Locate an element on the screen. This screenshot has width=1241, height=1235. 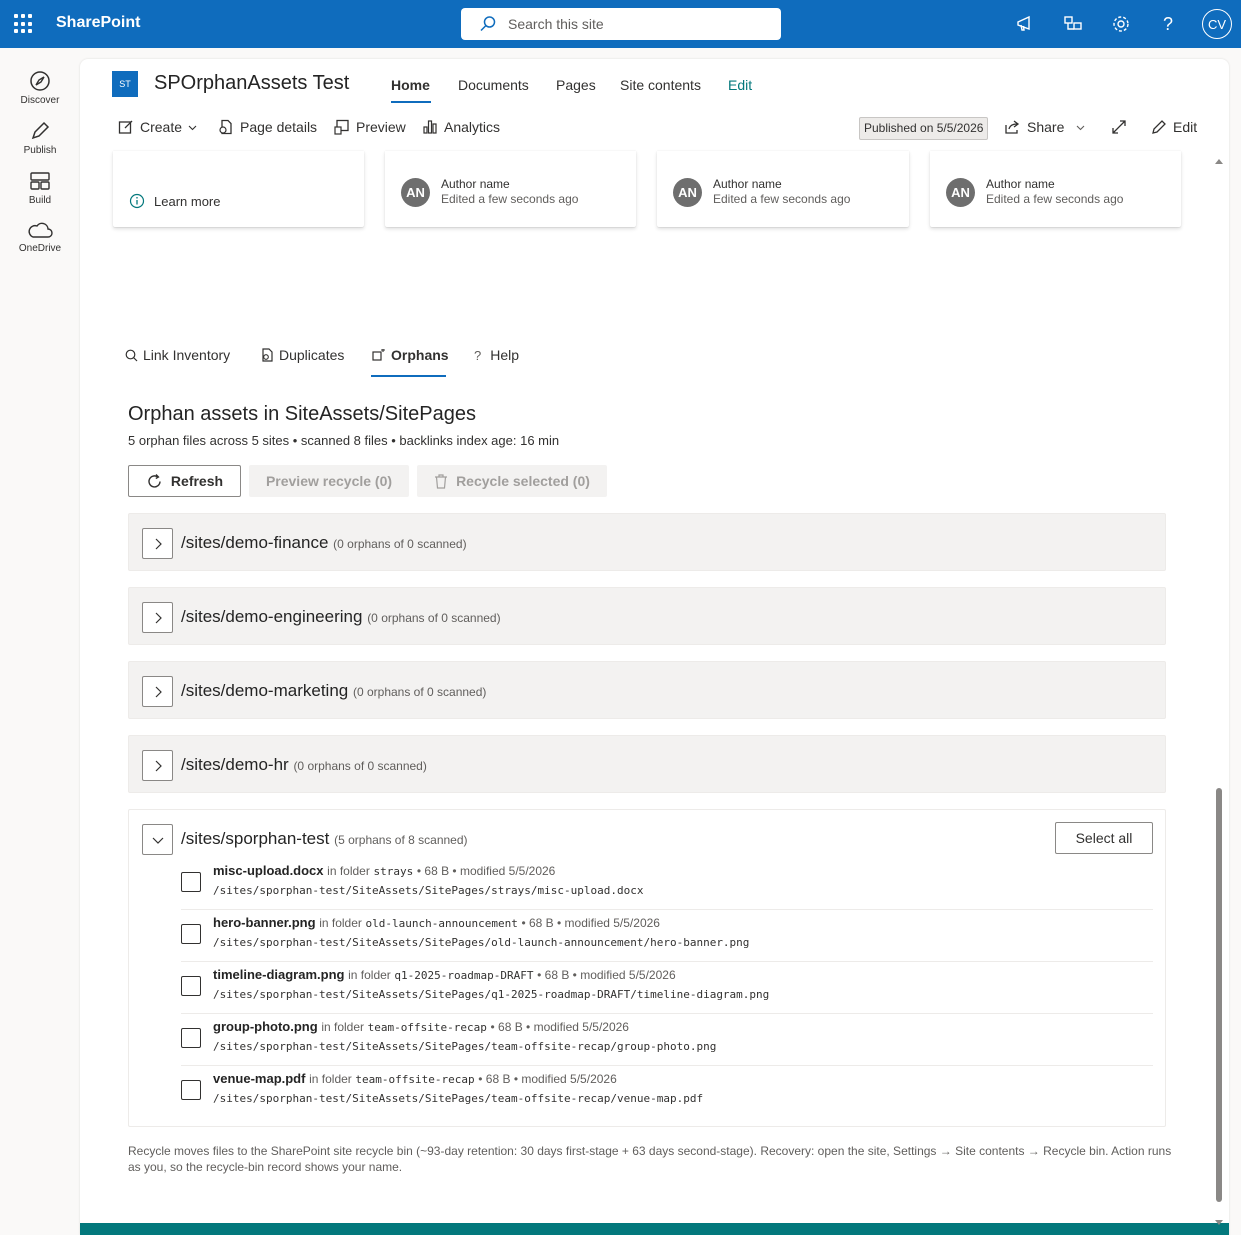
preview-recycle-label: Preview recycle (0) is located at coordinates (329, 481).